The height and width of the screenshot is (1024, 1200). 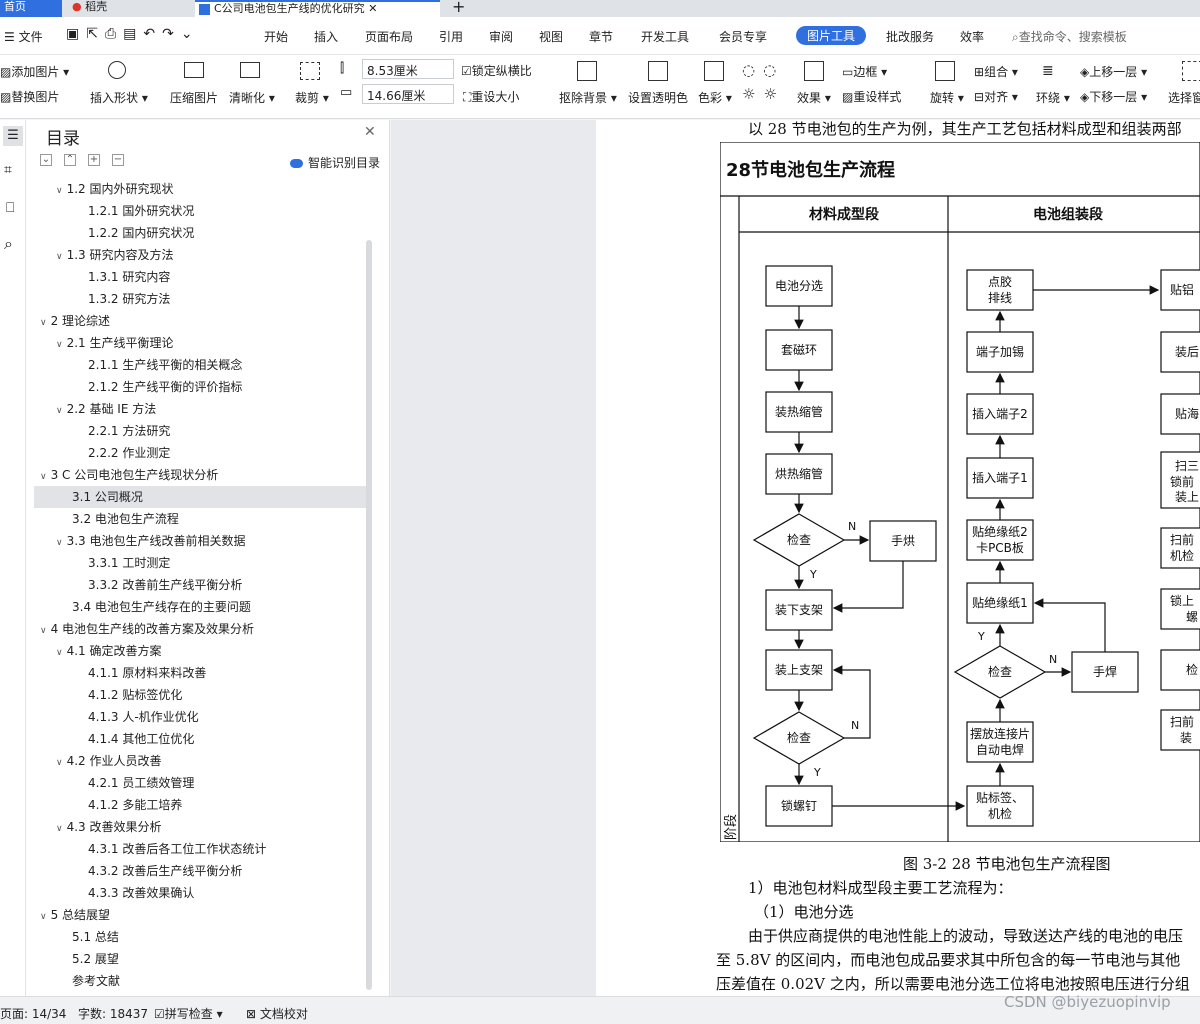 I want to click on toc-item: 3.3.2 改善前生产线平衡分析, so click(x=201, y=585).